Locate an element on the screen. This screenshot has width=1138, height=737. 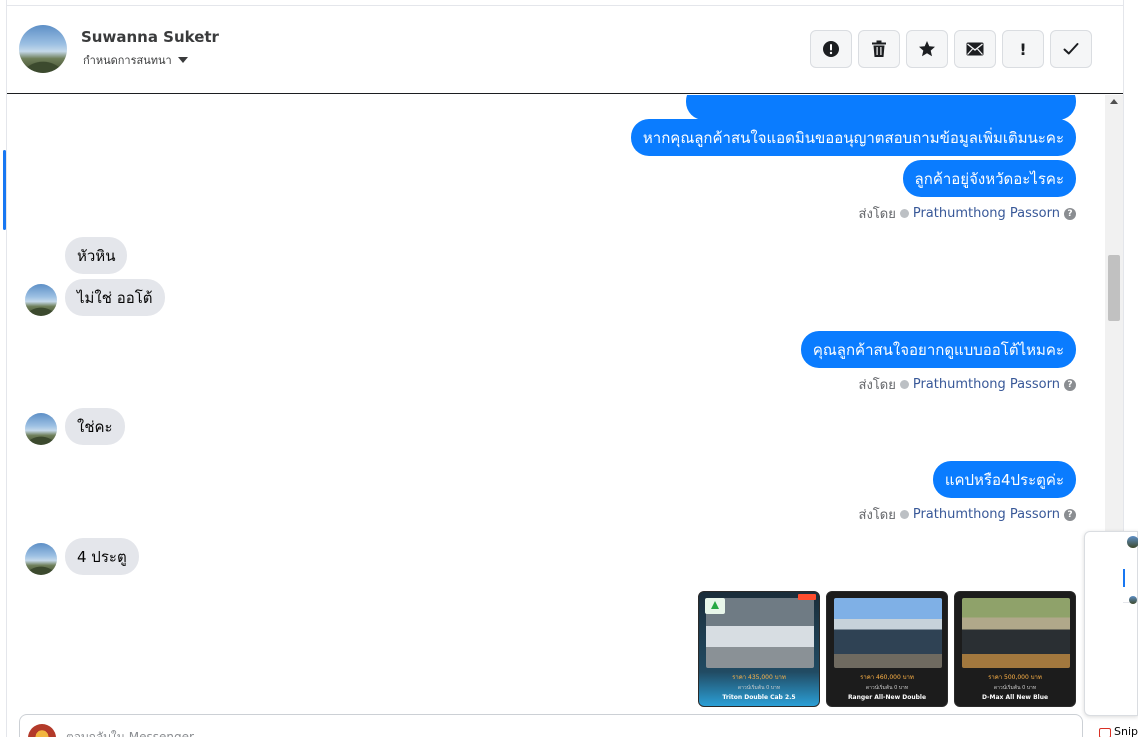
outgoing-message-partial is located at coordinates (881, 107).